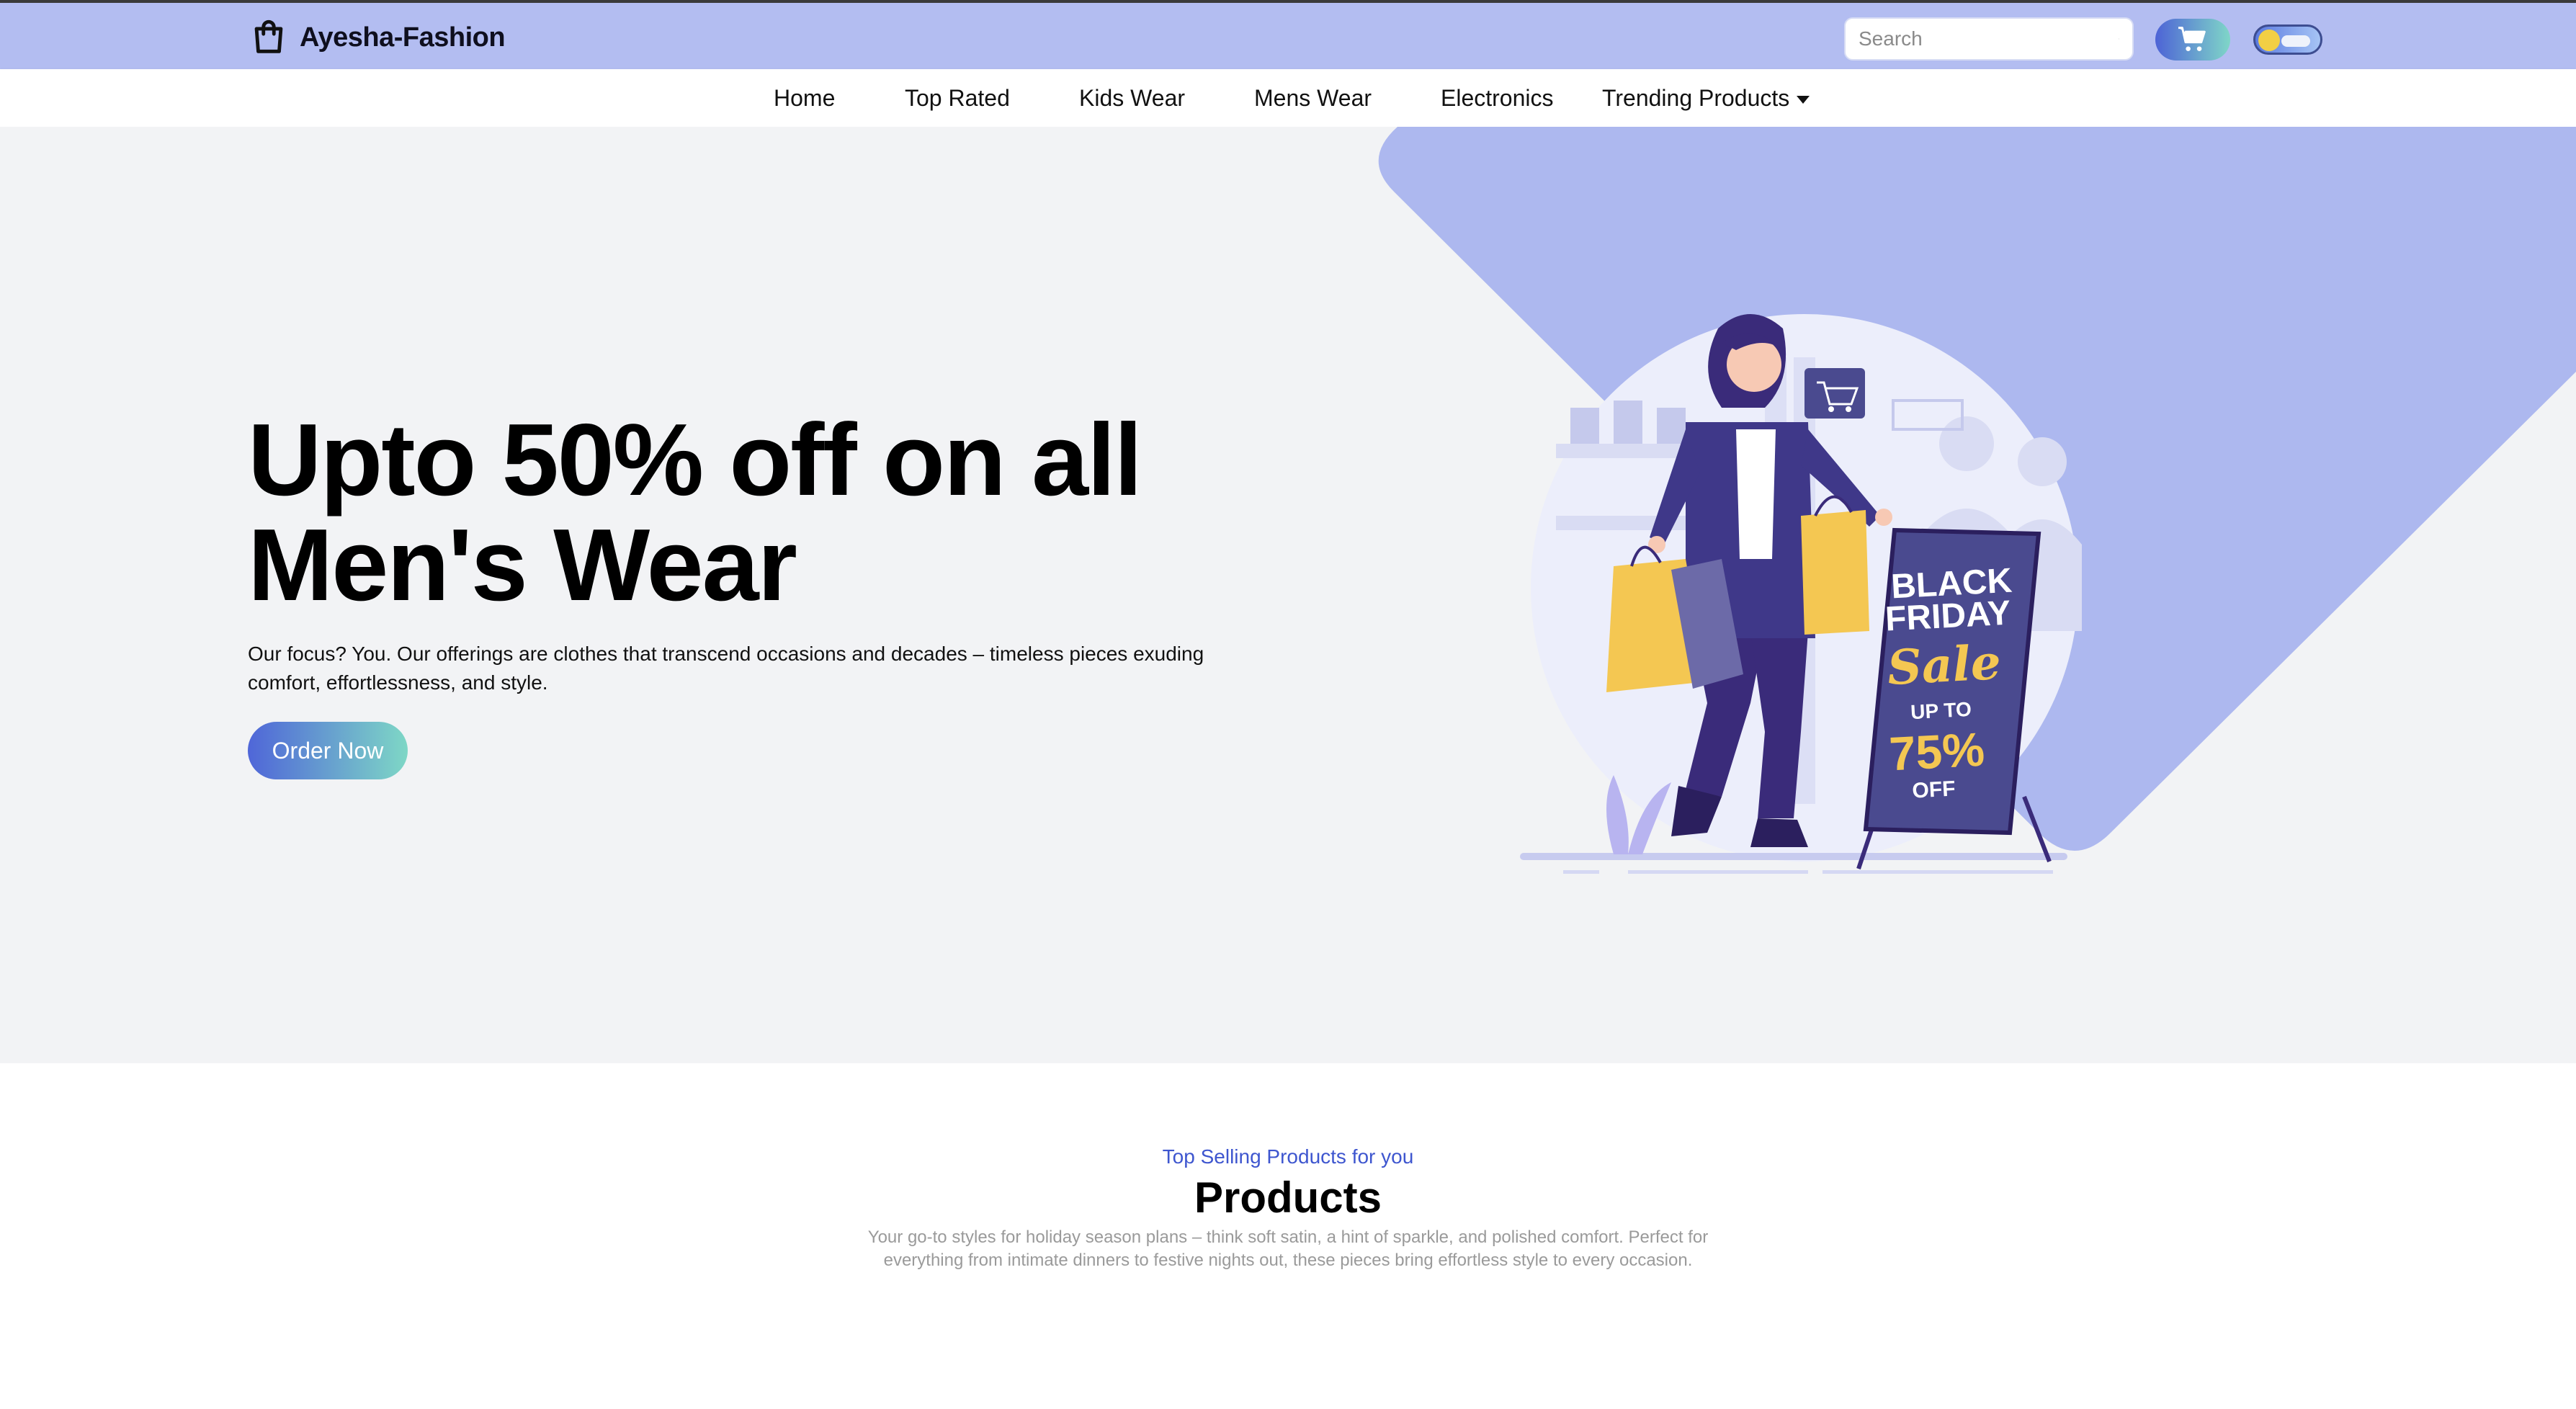 This screenshot has height=1409, width=2576. I want to click on brand-logo: Ayesha-Fashion, so click(377, 37).